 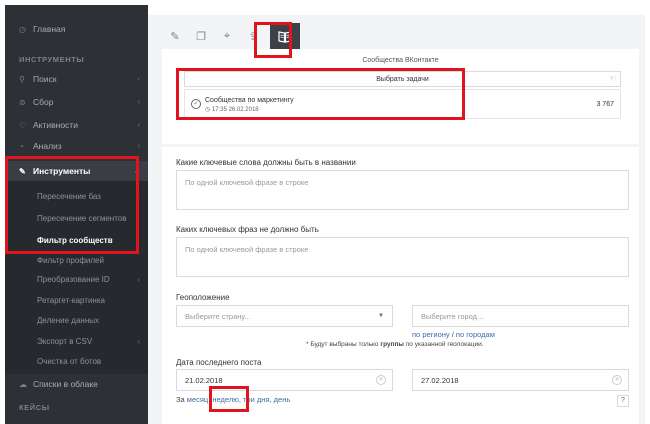 What do you see at coordinates (65, 384) in the screenshot?
I see `sidebar-item-label: Списки в облаке` at bounding box center [65, 384].